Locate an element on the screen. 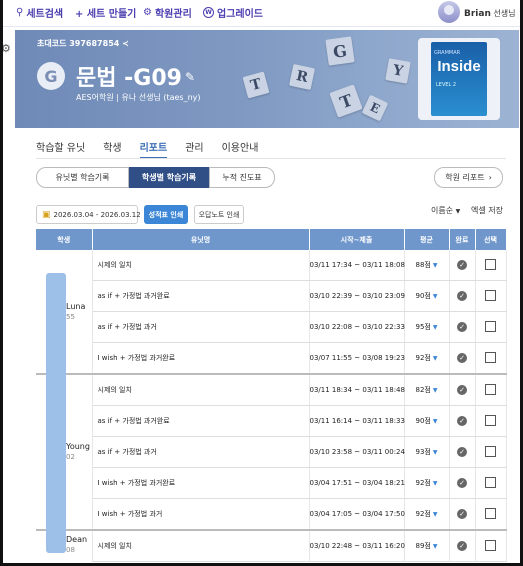 The image size is (523, 566). share-icon: ≺ is located at coordinates (125, 43).